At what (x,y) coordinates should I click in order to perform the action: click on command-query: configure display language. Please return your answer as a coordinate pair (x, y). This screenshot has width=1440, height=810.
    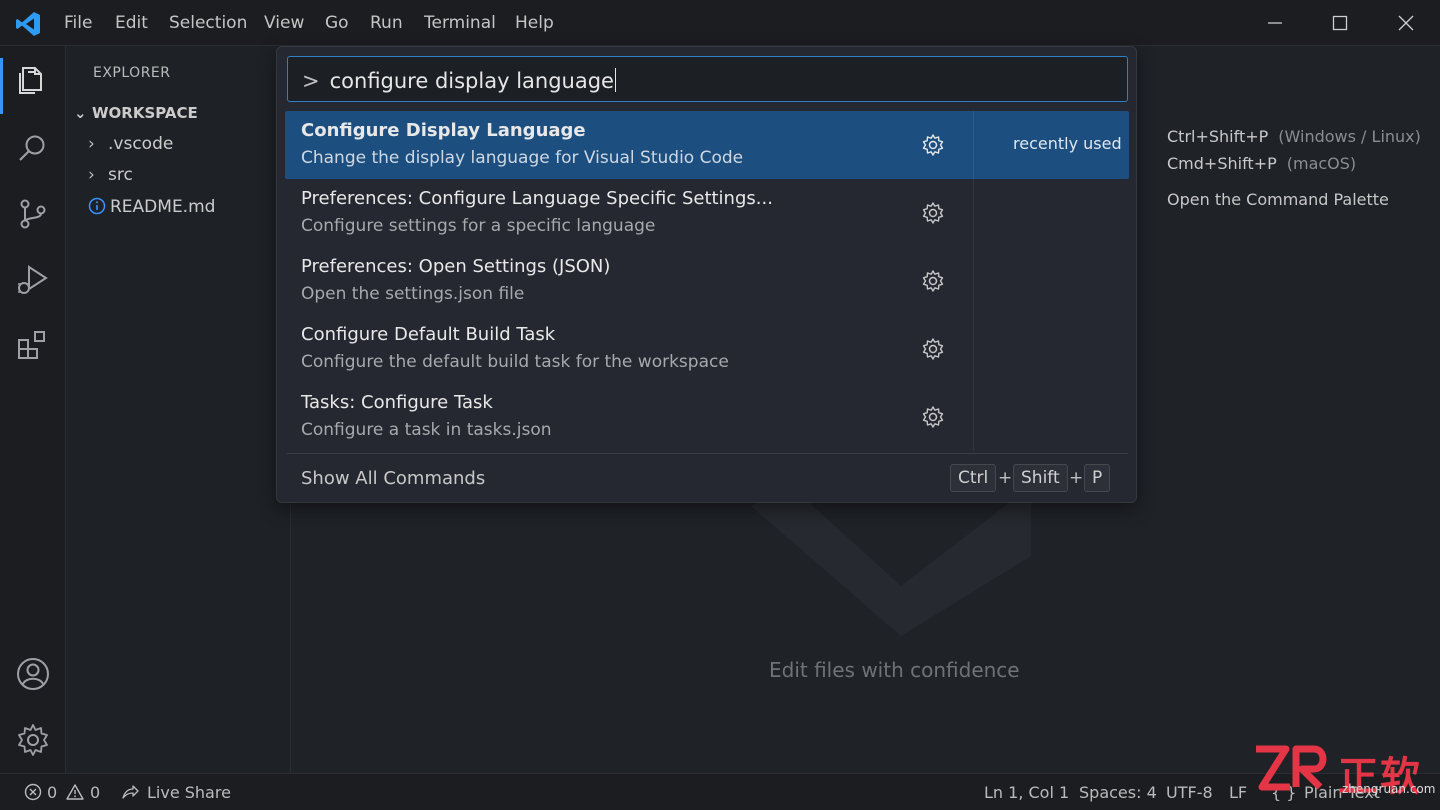
    Looking at the image, I should click on (471, 81).